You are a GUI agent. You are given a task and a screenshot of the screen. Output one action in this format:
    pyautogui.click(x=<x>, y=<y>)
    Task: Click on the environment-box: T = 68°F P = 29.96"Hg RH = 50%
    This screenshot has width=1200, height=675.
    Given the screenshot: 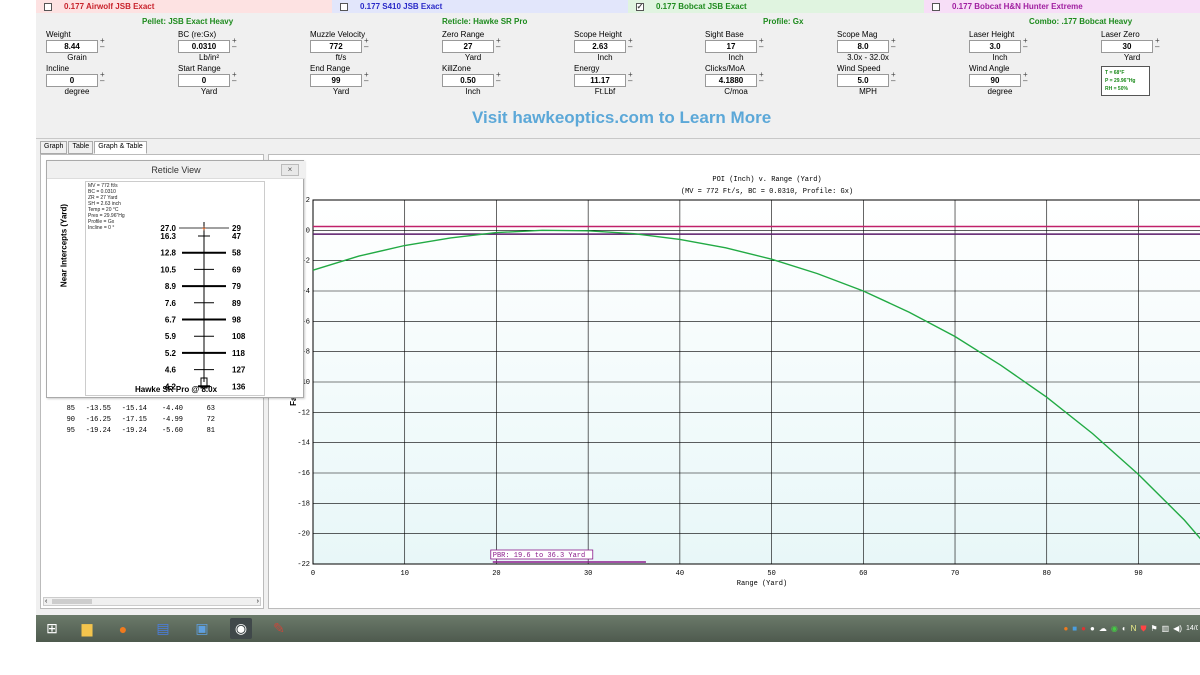 What is the action you would take?
    pyautogui.click(x=1125, y=81)
    